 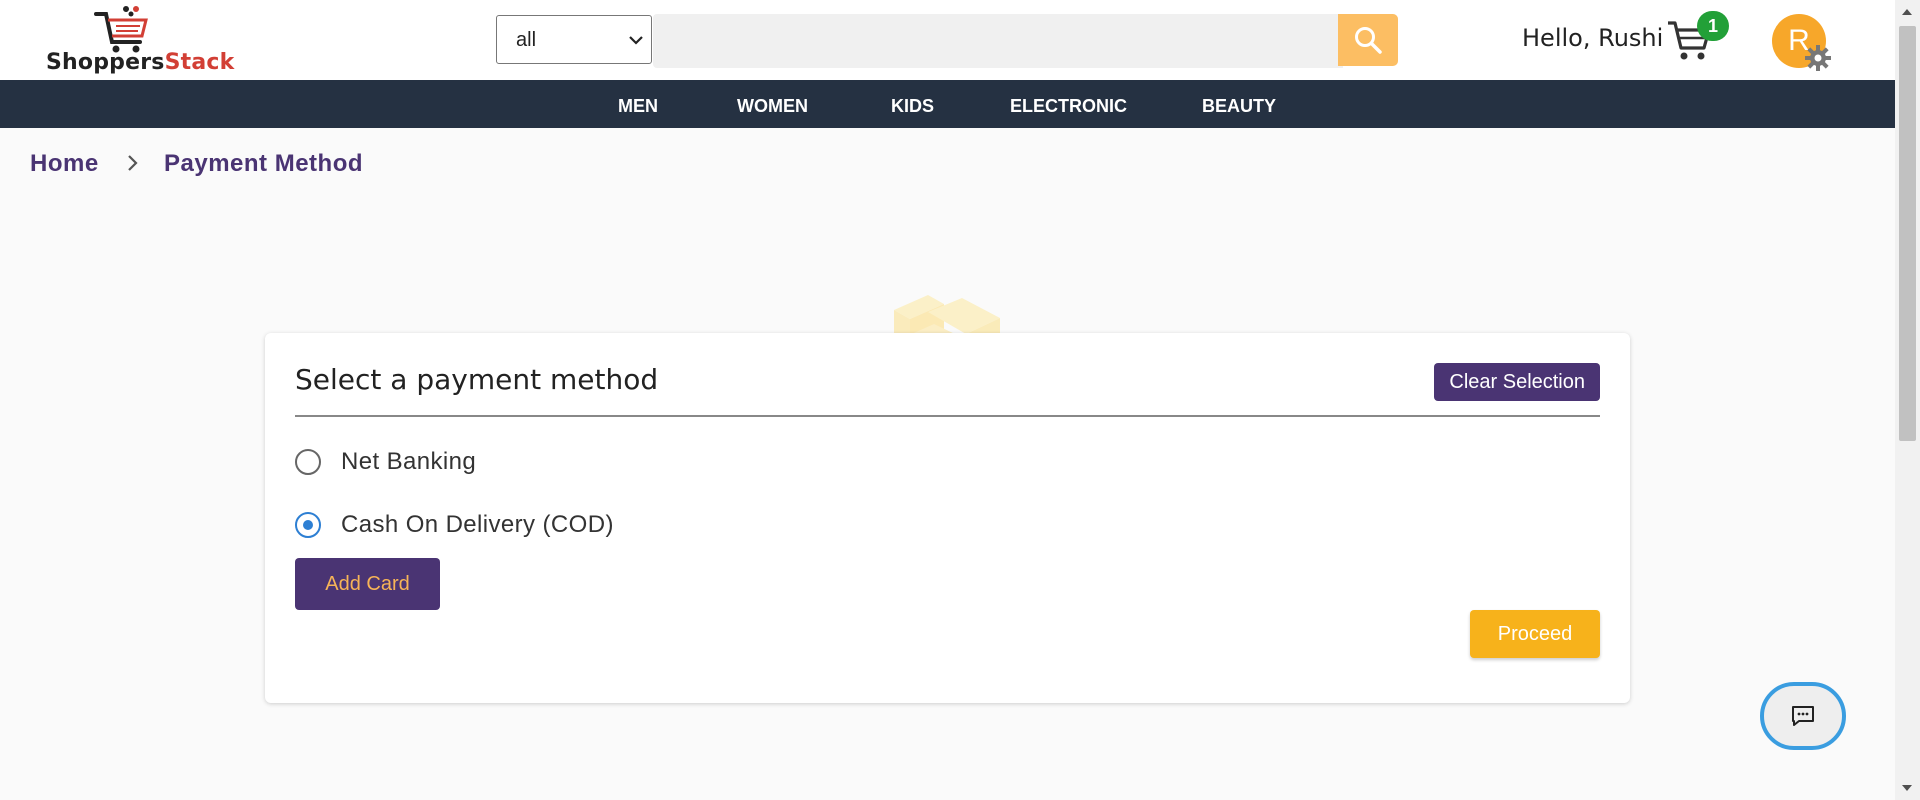 What do you see at coordinates (477, 524) in the screenshot?
I see `payment-option-label: Cash On Delivery (COD)` at bounding box center [477, 524].